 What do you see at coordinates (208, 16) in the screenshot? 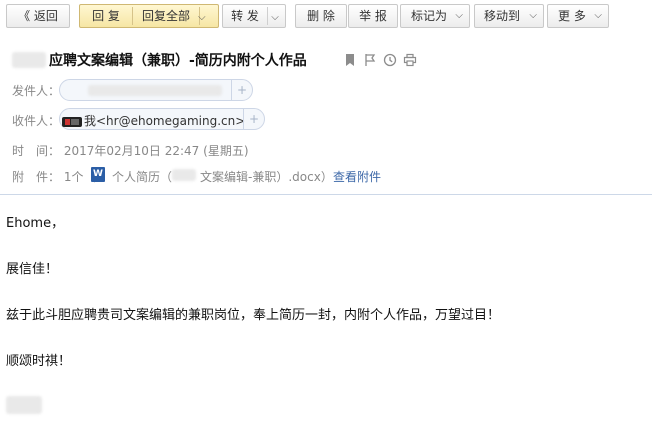
I see `reply-dropdown: ⌵` at bounding box center [208, 16].